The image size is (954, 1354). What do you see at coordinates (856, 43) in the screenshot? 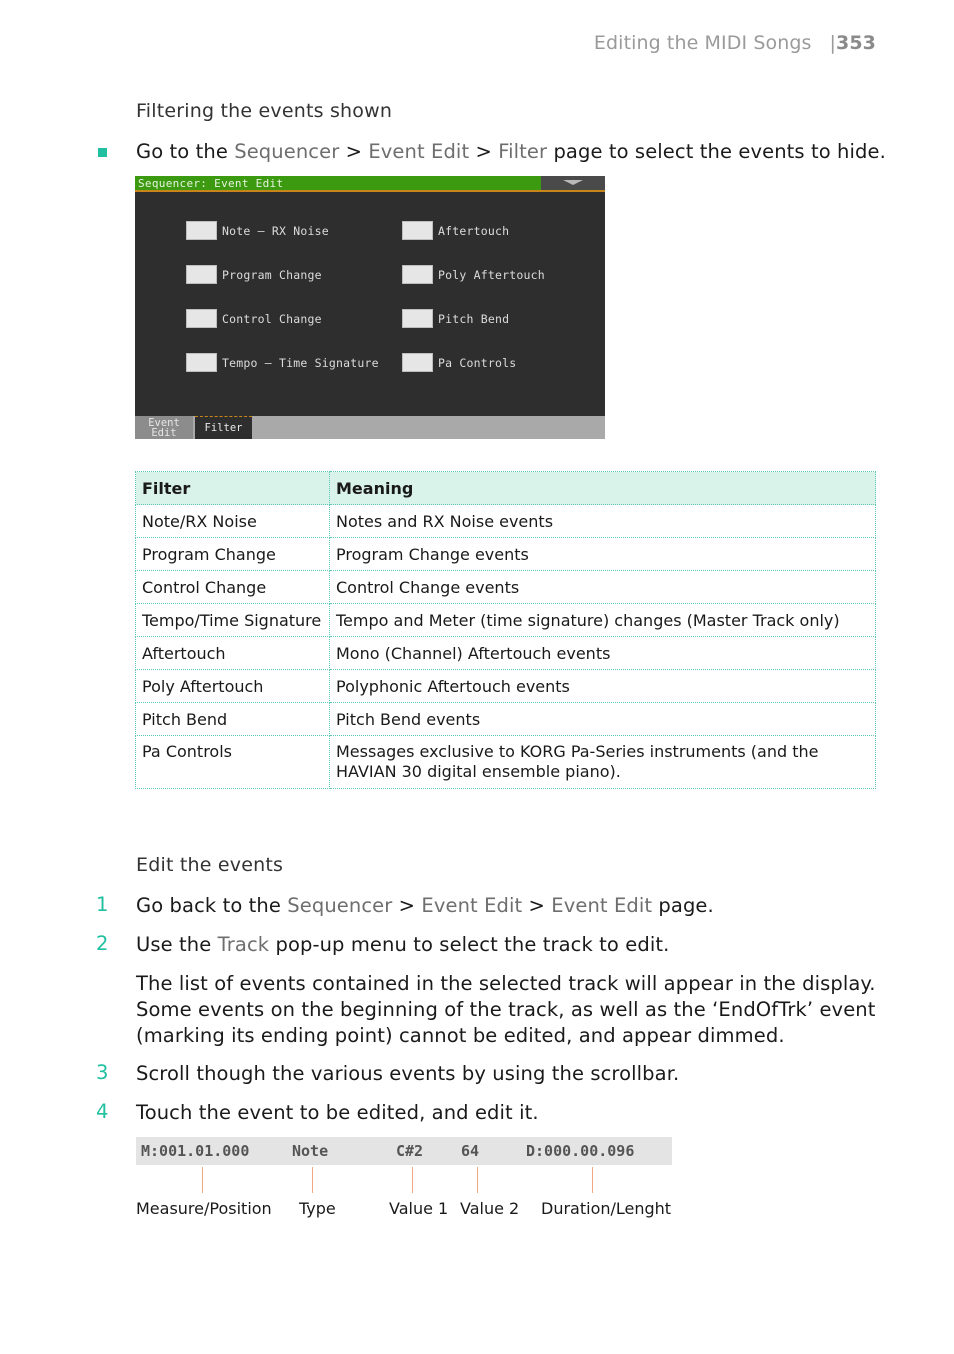
I see `page-number: 353` at bounding box center [856, 43].